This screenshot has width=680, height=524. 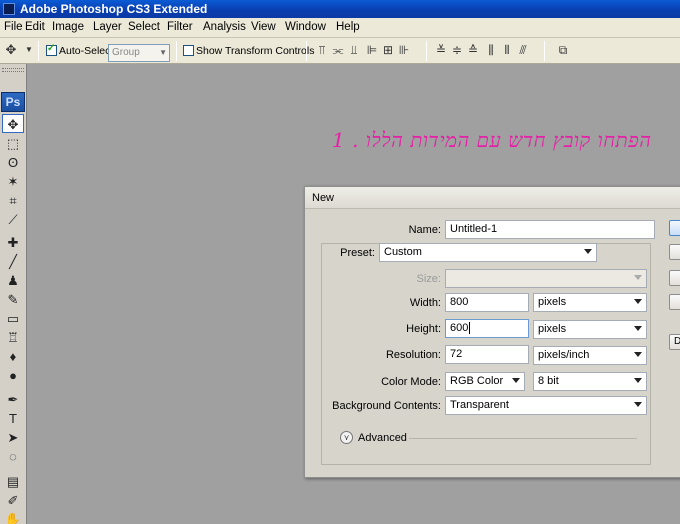 What do you see at coordinates (411, 382) in the screenshot?
I see `color-mode-label: Color Mode:` at bounding box center [411, 382].